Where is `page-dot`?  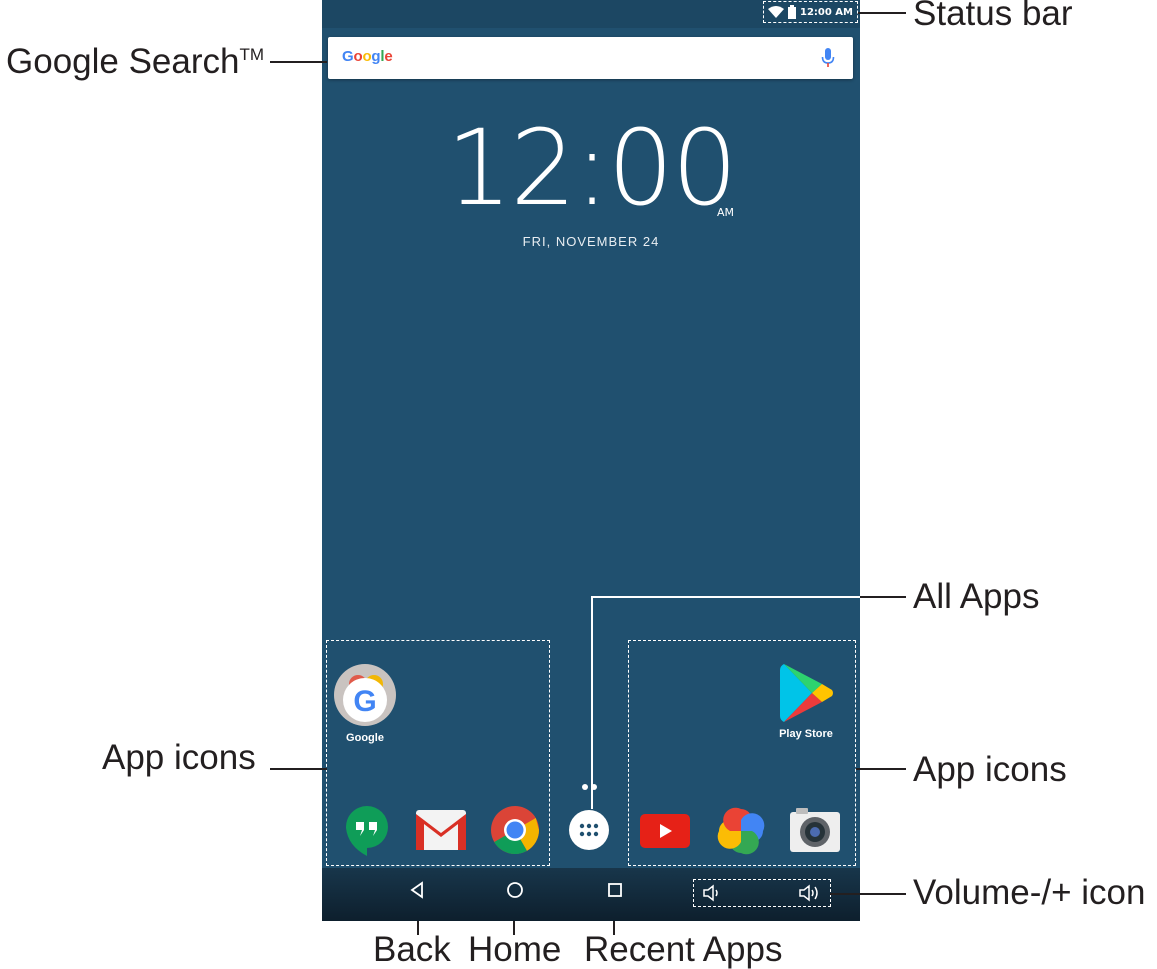
page-dot is located at coordinates (585, 787).